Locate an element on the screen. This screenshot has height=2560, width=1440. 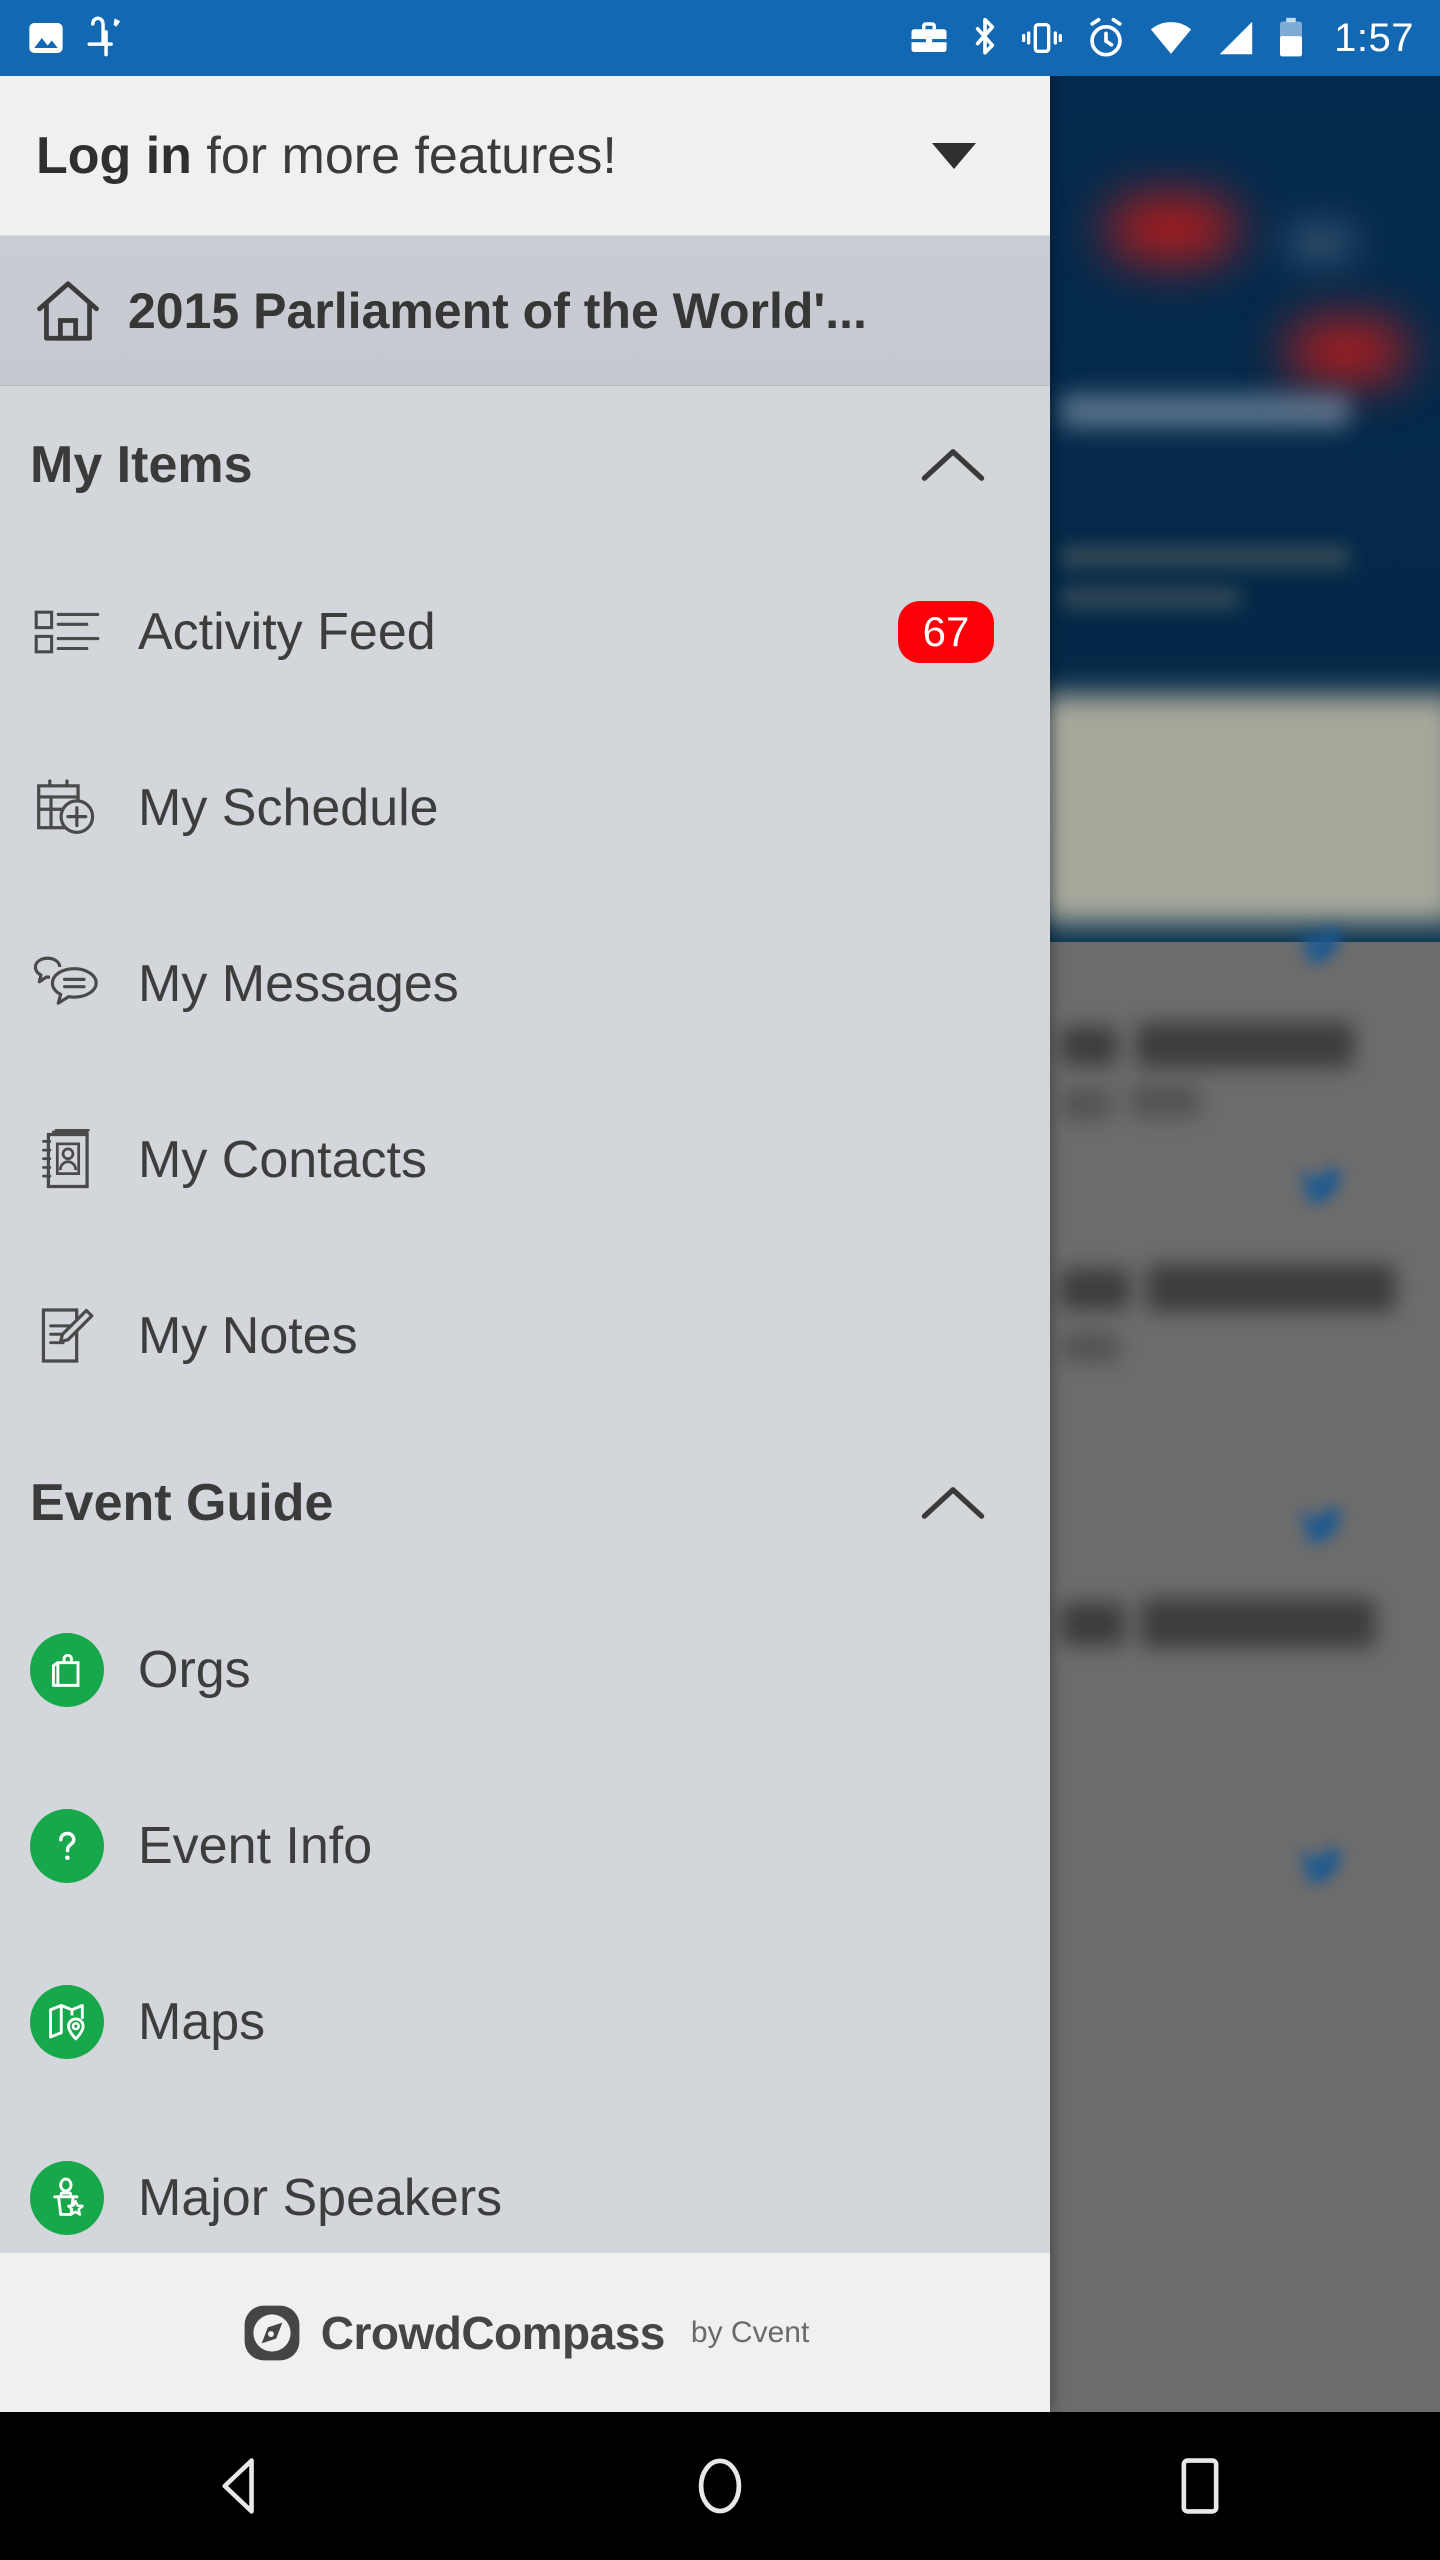
drawer-footer: CrowdCompass by Cvent is located at coordinates (525, 2332).